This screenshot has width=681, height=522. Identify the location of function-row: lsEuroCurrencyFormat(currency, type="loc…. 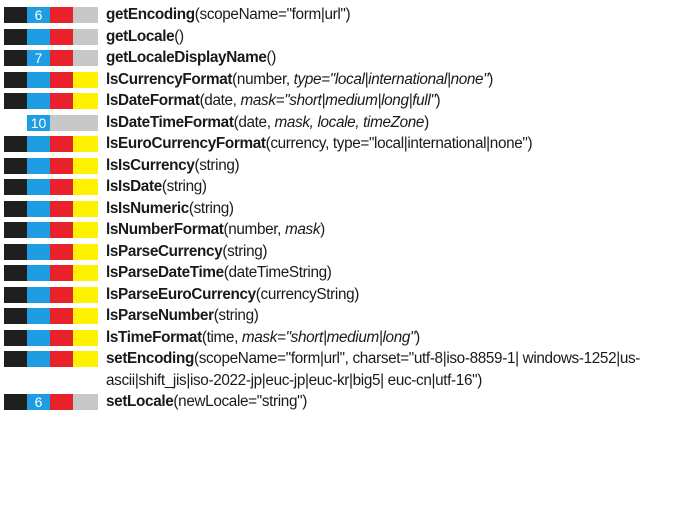
(340, 144).